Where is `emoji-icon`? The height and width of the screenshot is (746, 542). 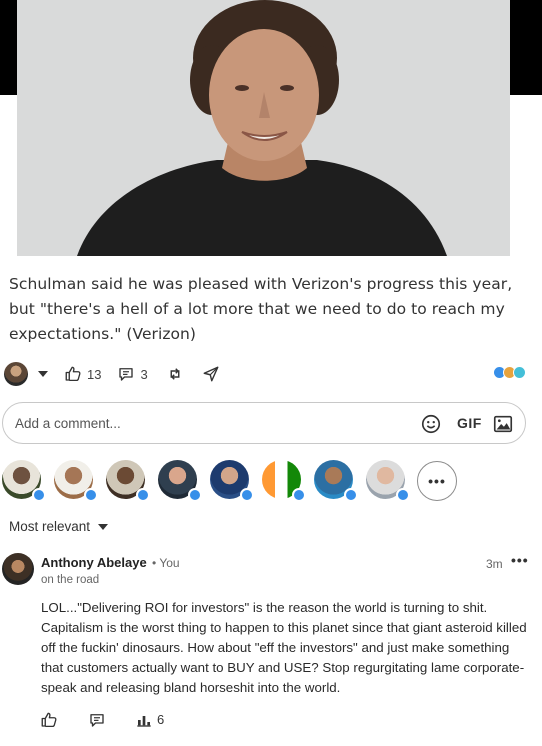 emoji-icon is located at coordinates (431, 424).